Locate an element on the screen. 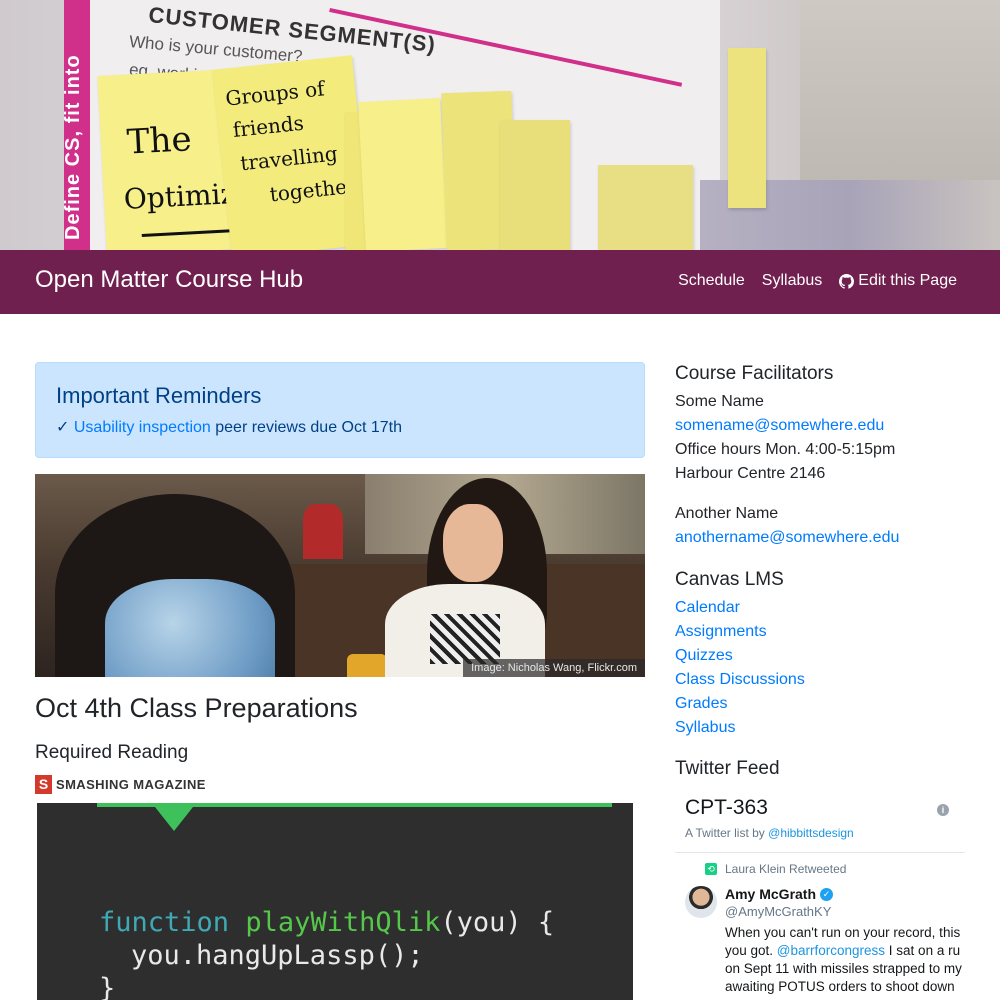  twitter-list-owner-link: @hibbittsdesign is located at coordinates (811, 833).